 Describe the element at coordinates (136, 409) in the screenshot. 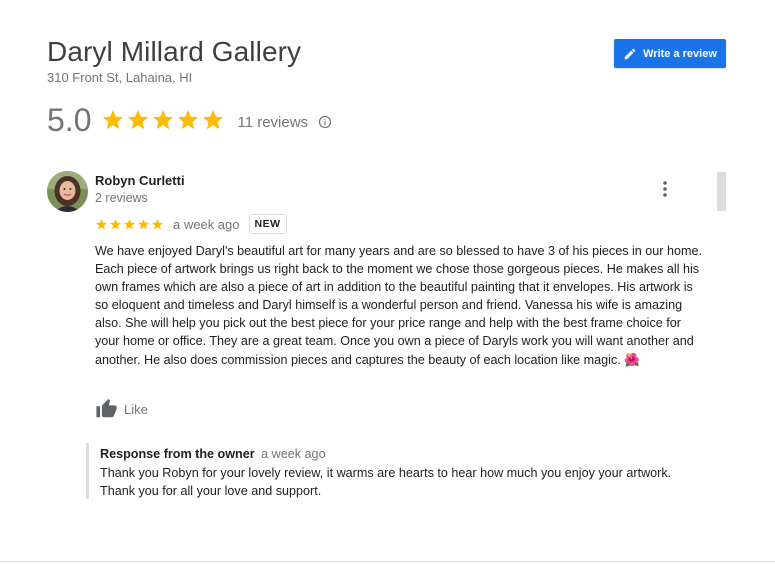

I see `like-label: Like` at that location.